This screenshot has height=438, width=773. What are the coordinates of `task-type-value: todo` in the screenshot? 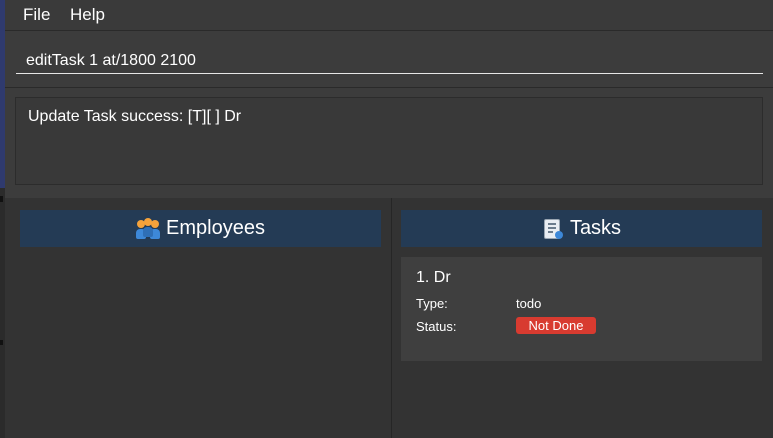 It's located at (529, 303).